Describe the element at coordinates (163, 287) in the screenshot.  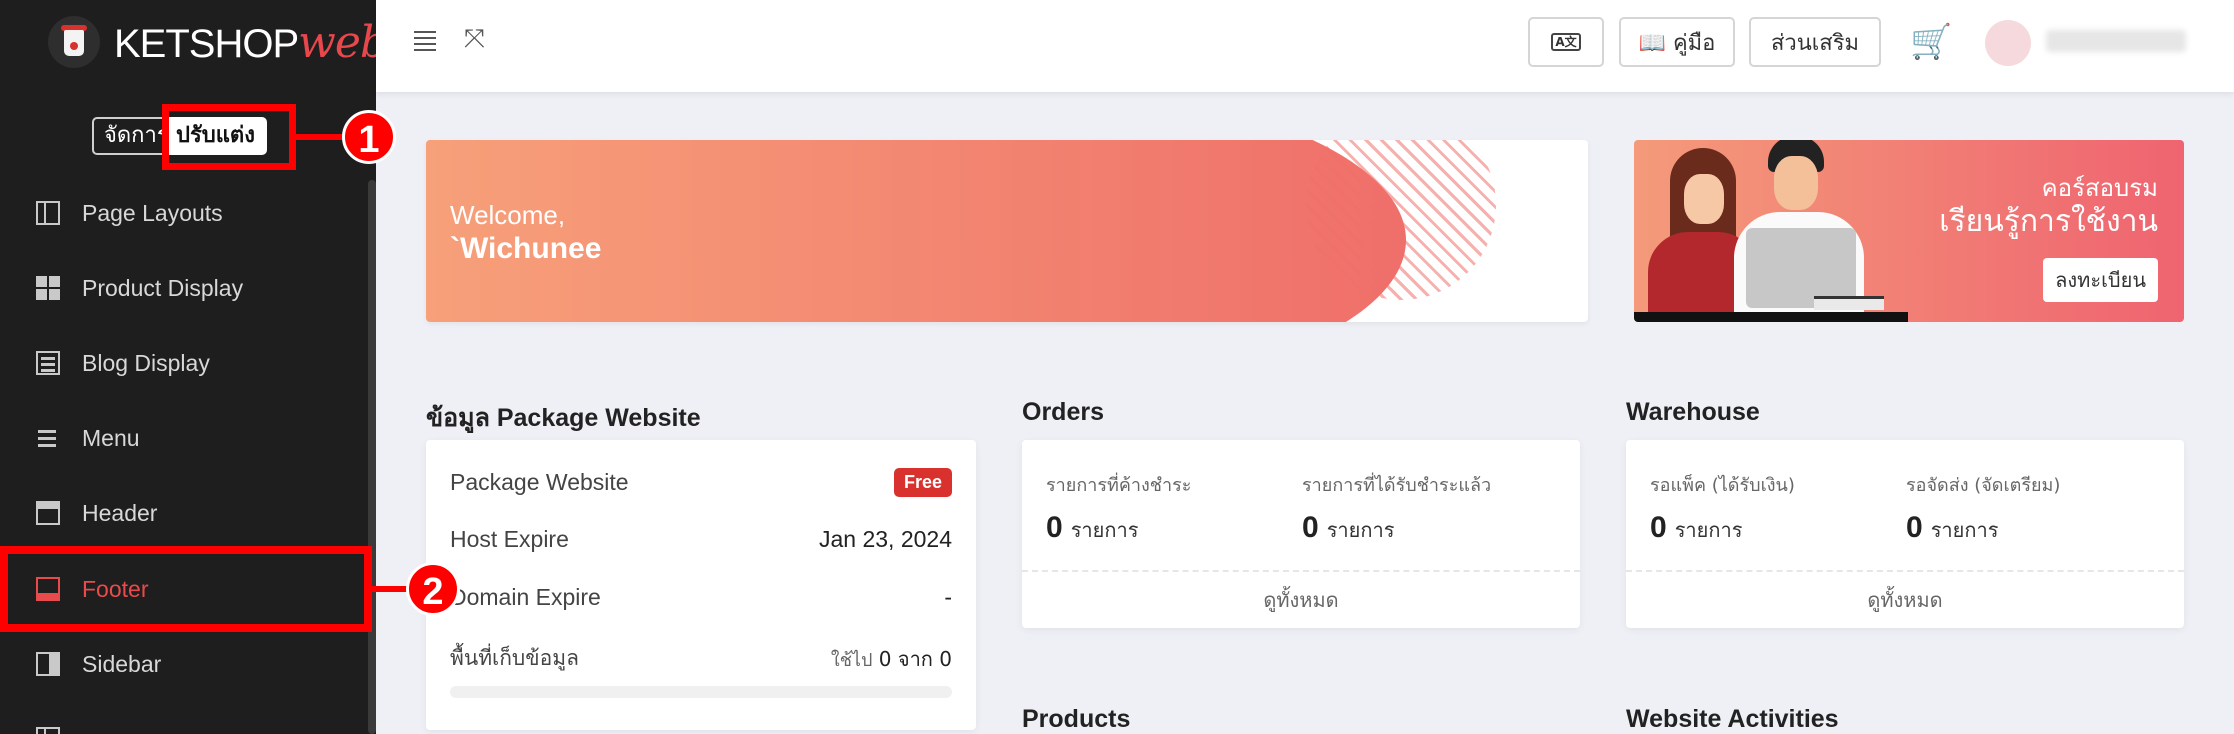
I see `sidebar-item-label: Product Display` at that location.